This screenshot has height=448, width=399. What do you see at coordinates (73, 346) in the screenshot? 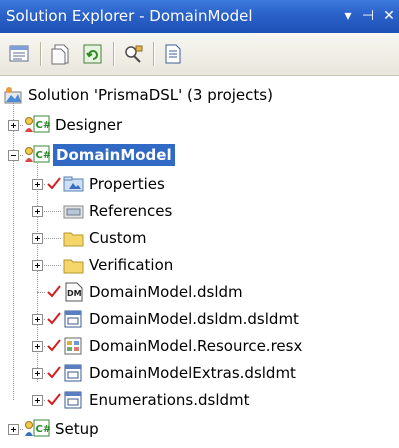
I see `resx-file-icon` at bounding box center [73, 346].